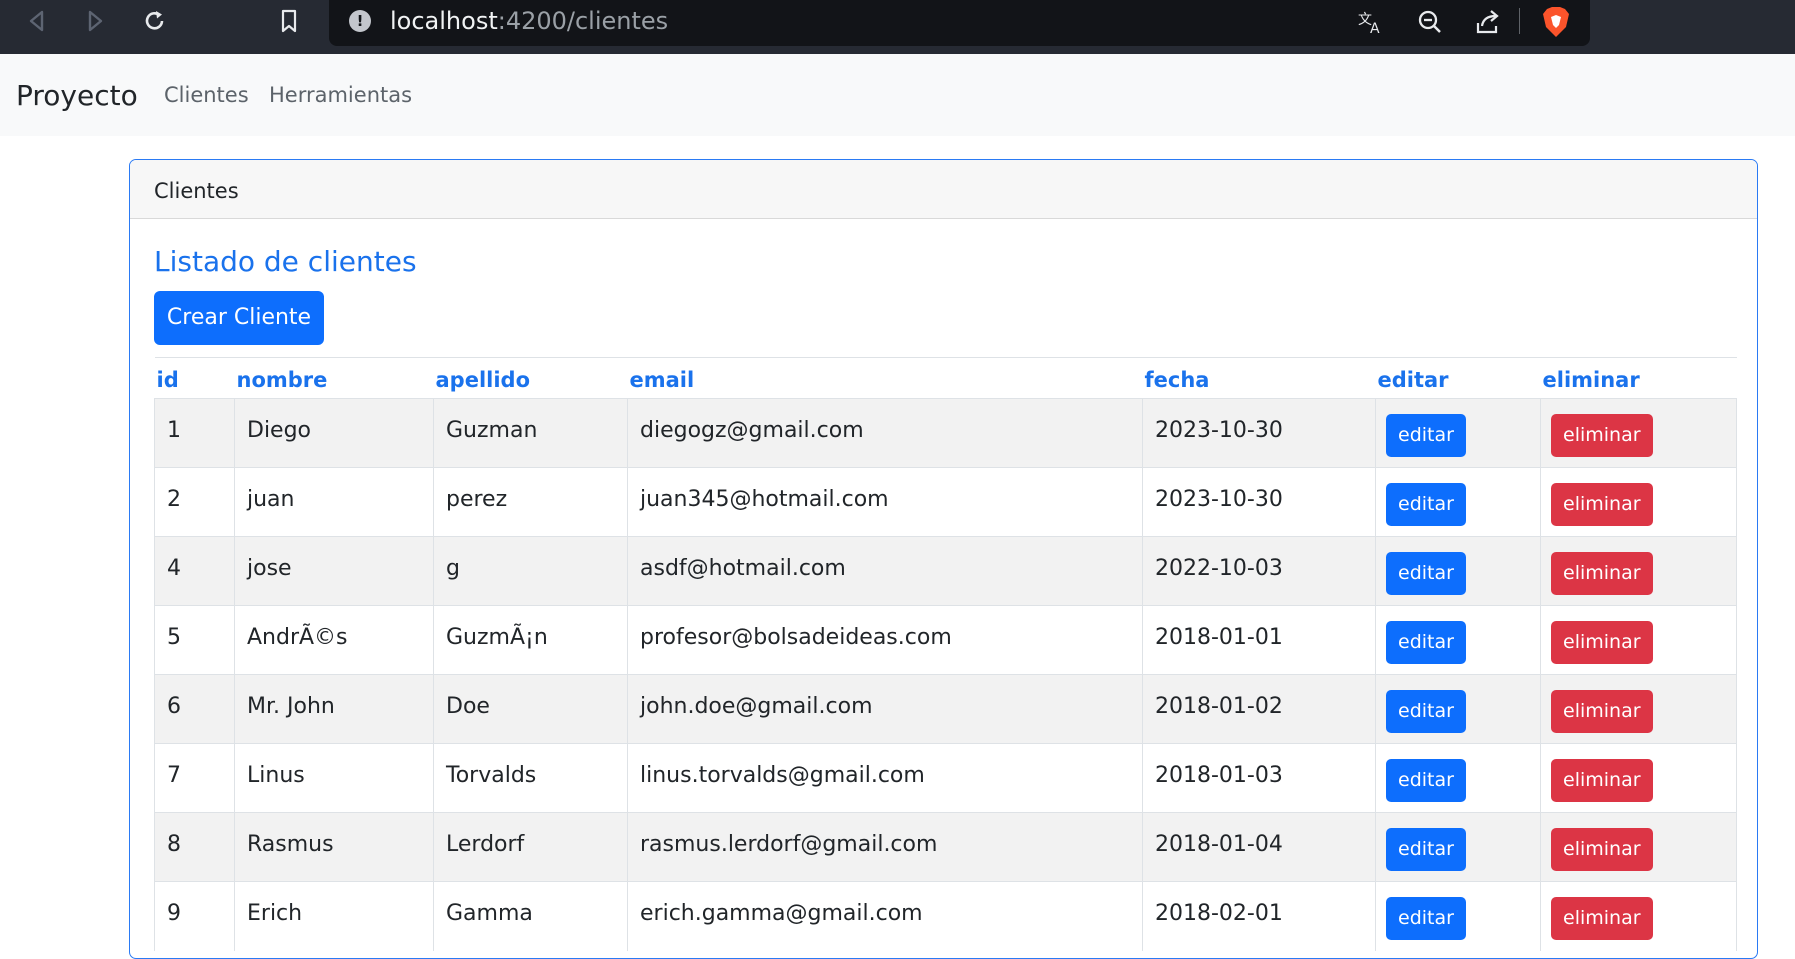 Image resolution: width=1795 pixels, height=959 pixels. What do you see at coordinates (885, 778) in the screenshot?
I see `cell-email: linus.torvalds@gmail.com` at bounding box center [885, 778].